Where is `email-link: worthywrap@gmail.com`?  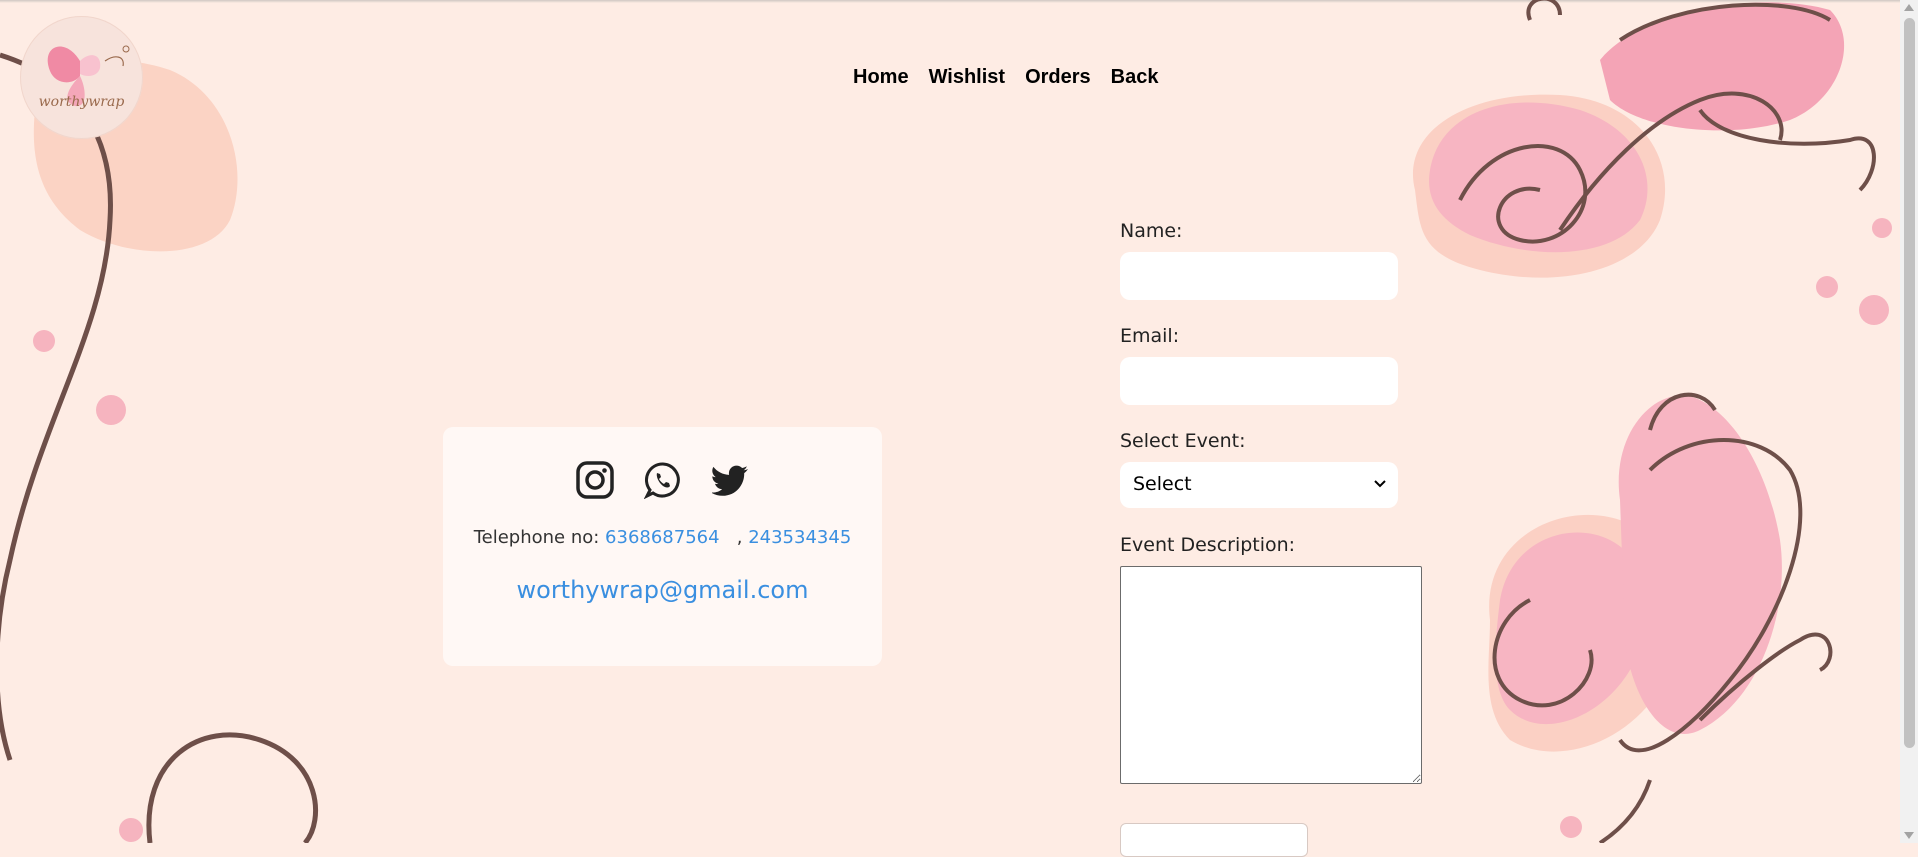 email-link: worthywrap@gmail.com is located at coordinates (662, 590).